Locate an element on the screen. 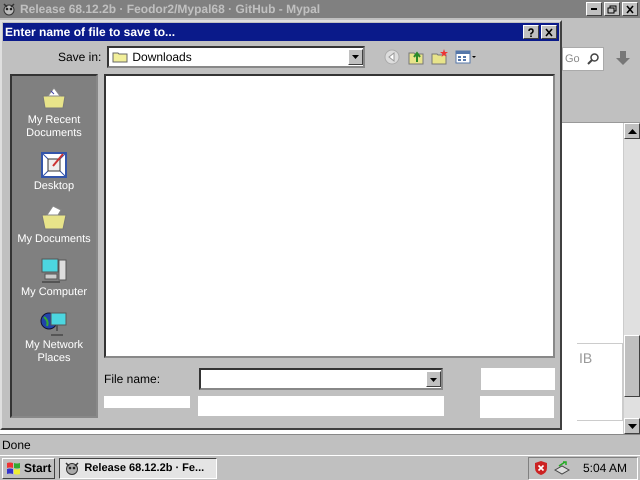 This screenshot has width=640, height=480. place-item: My Recent Documents is located at coordinates (54, 112).